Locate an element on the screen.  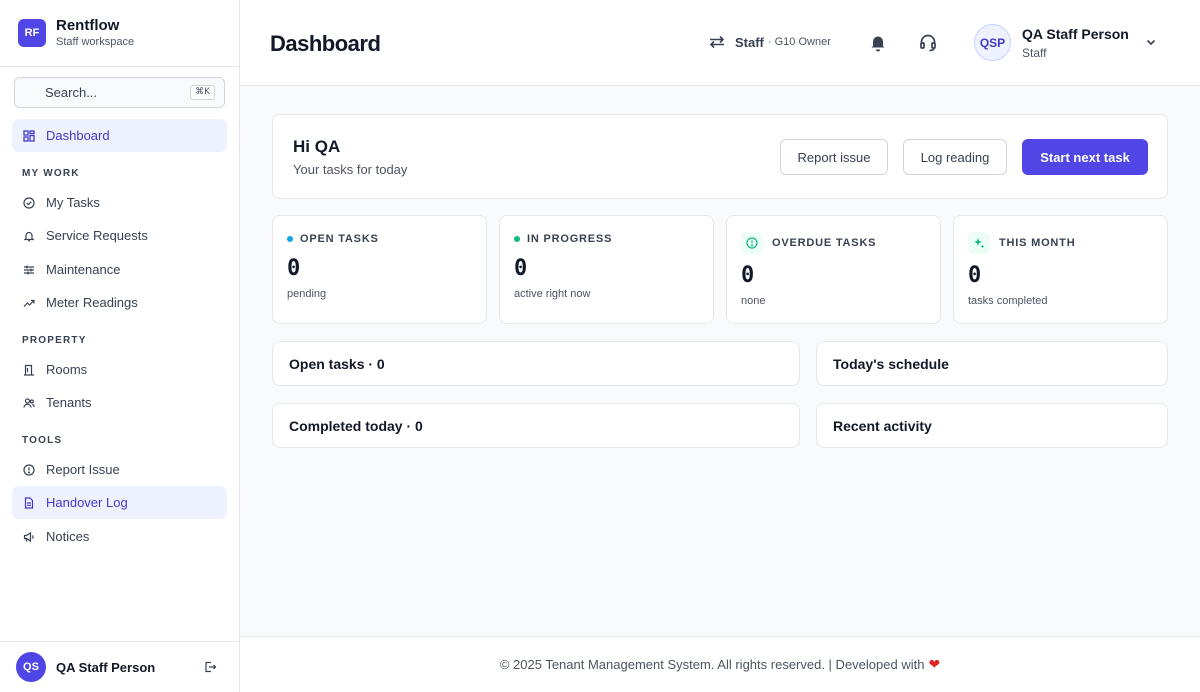
brand: RF Rentflow Staff workspace is located at coordinates (119, 33).